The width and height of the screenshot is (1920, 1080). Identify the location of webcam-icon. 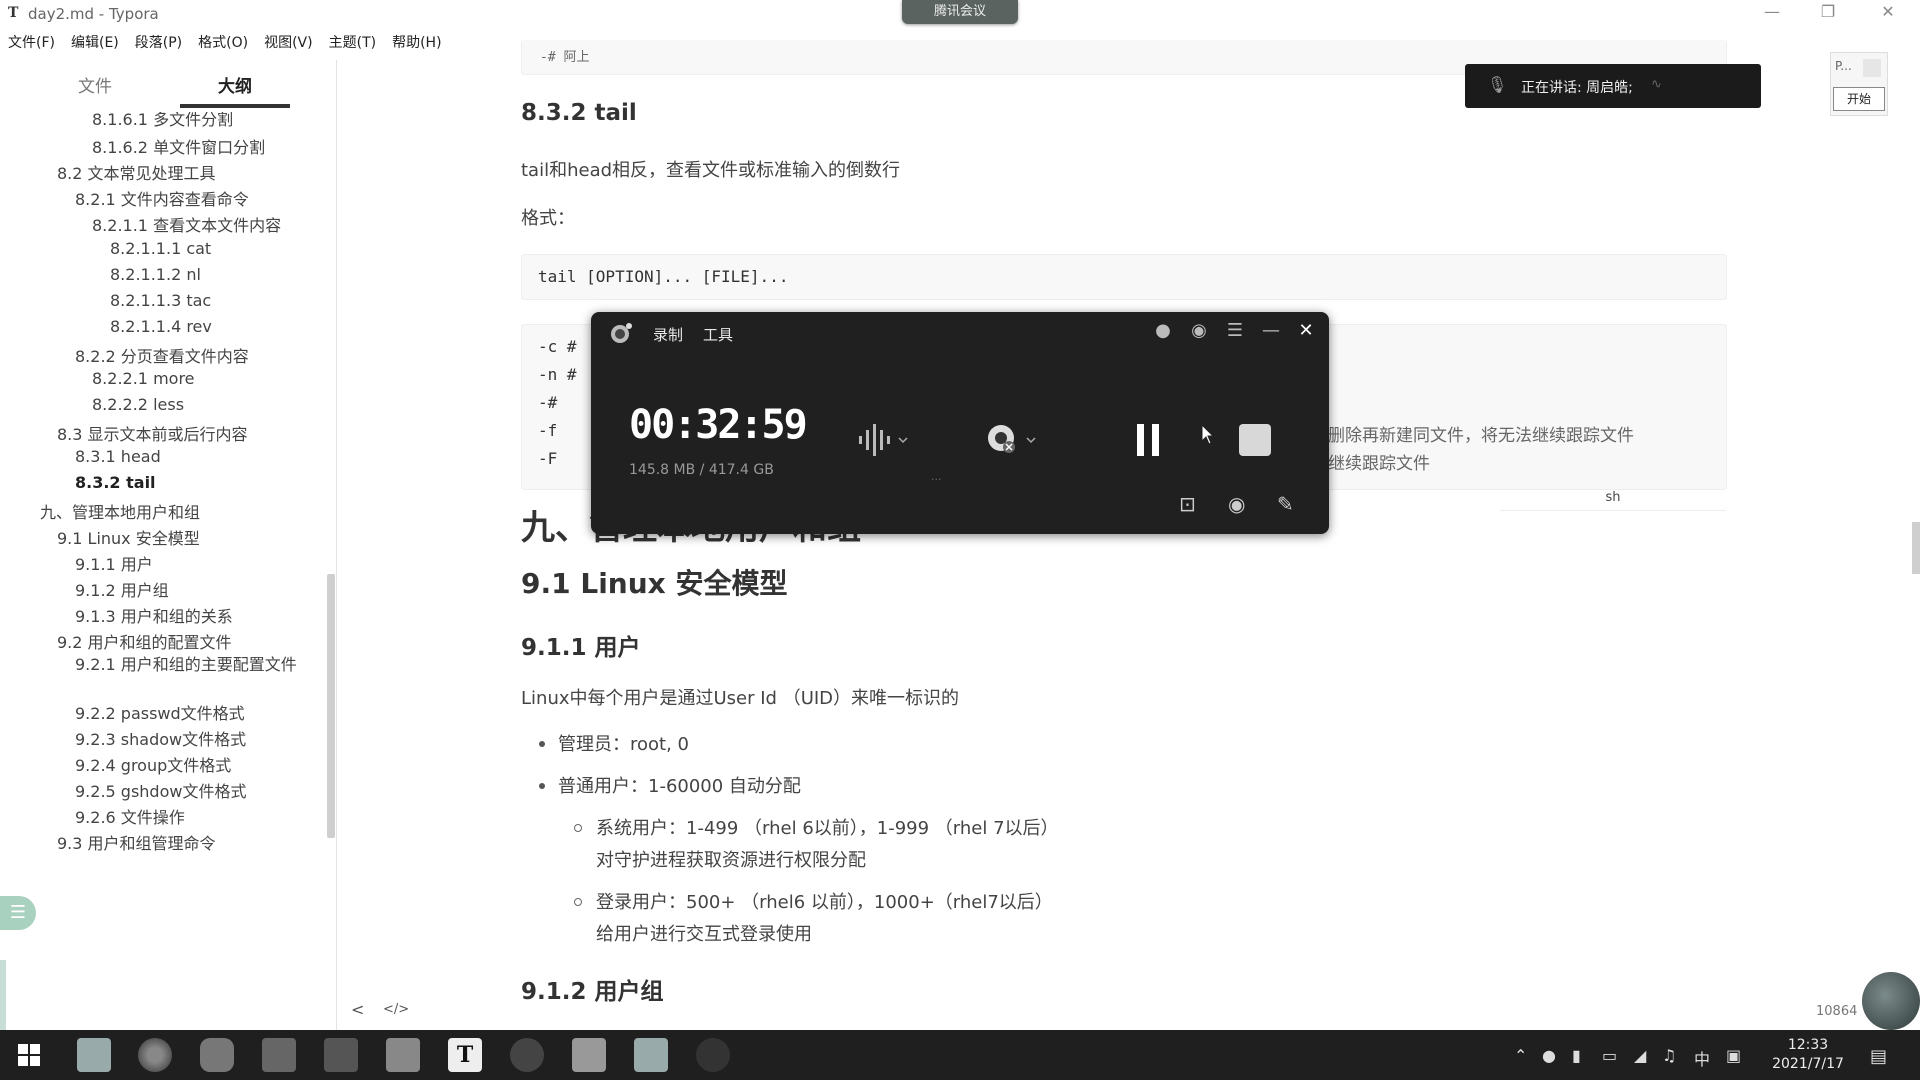
(1011, 440).